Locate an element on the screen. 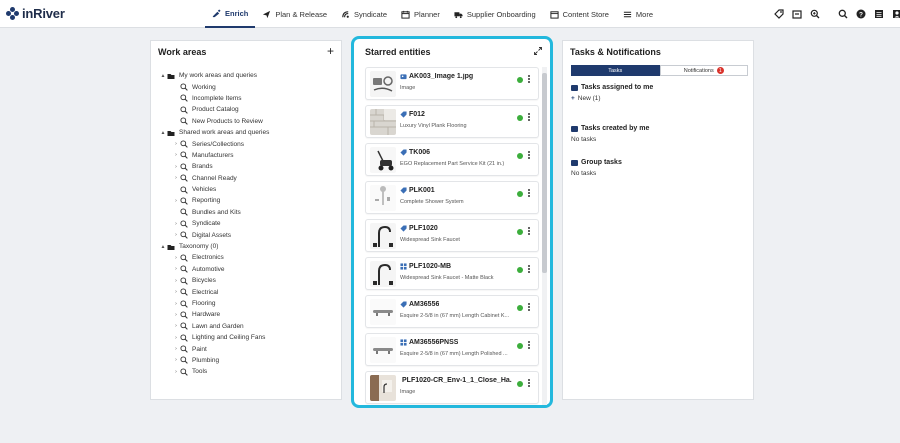 The height and width of the screenshot is (443, 900). tree-item: › Lawn and Garden is located at coordinates (249, 326).